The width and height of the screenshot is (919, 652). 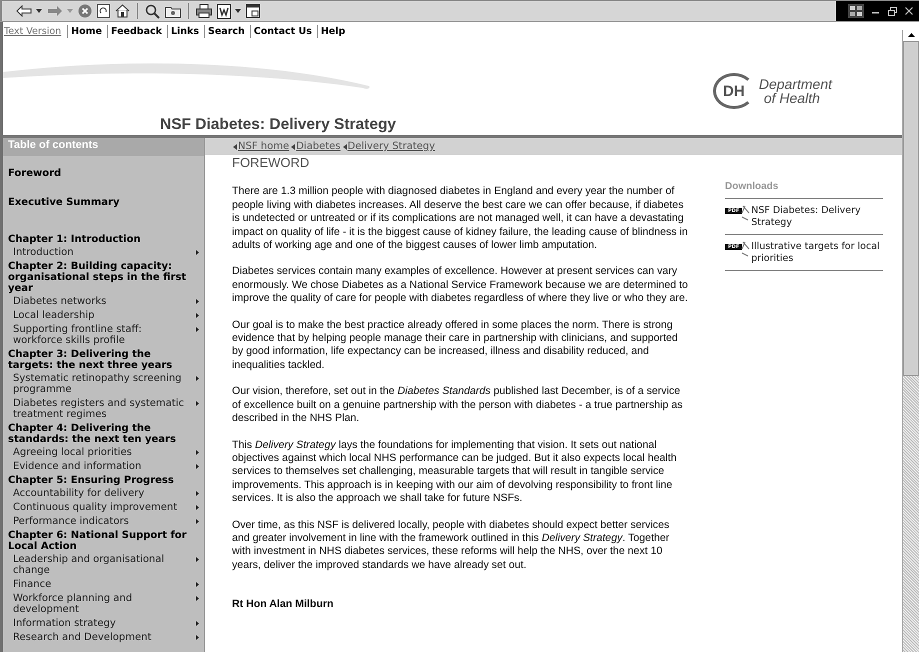 What do you see at coordinates (64, 623) in the screenshot?
I see `section-link: Information strategy` at bounding box center [64, 623].